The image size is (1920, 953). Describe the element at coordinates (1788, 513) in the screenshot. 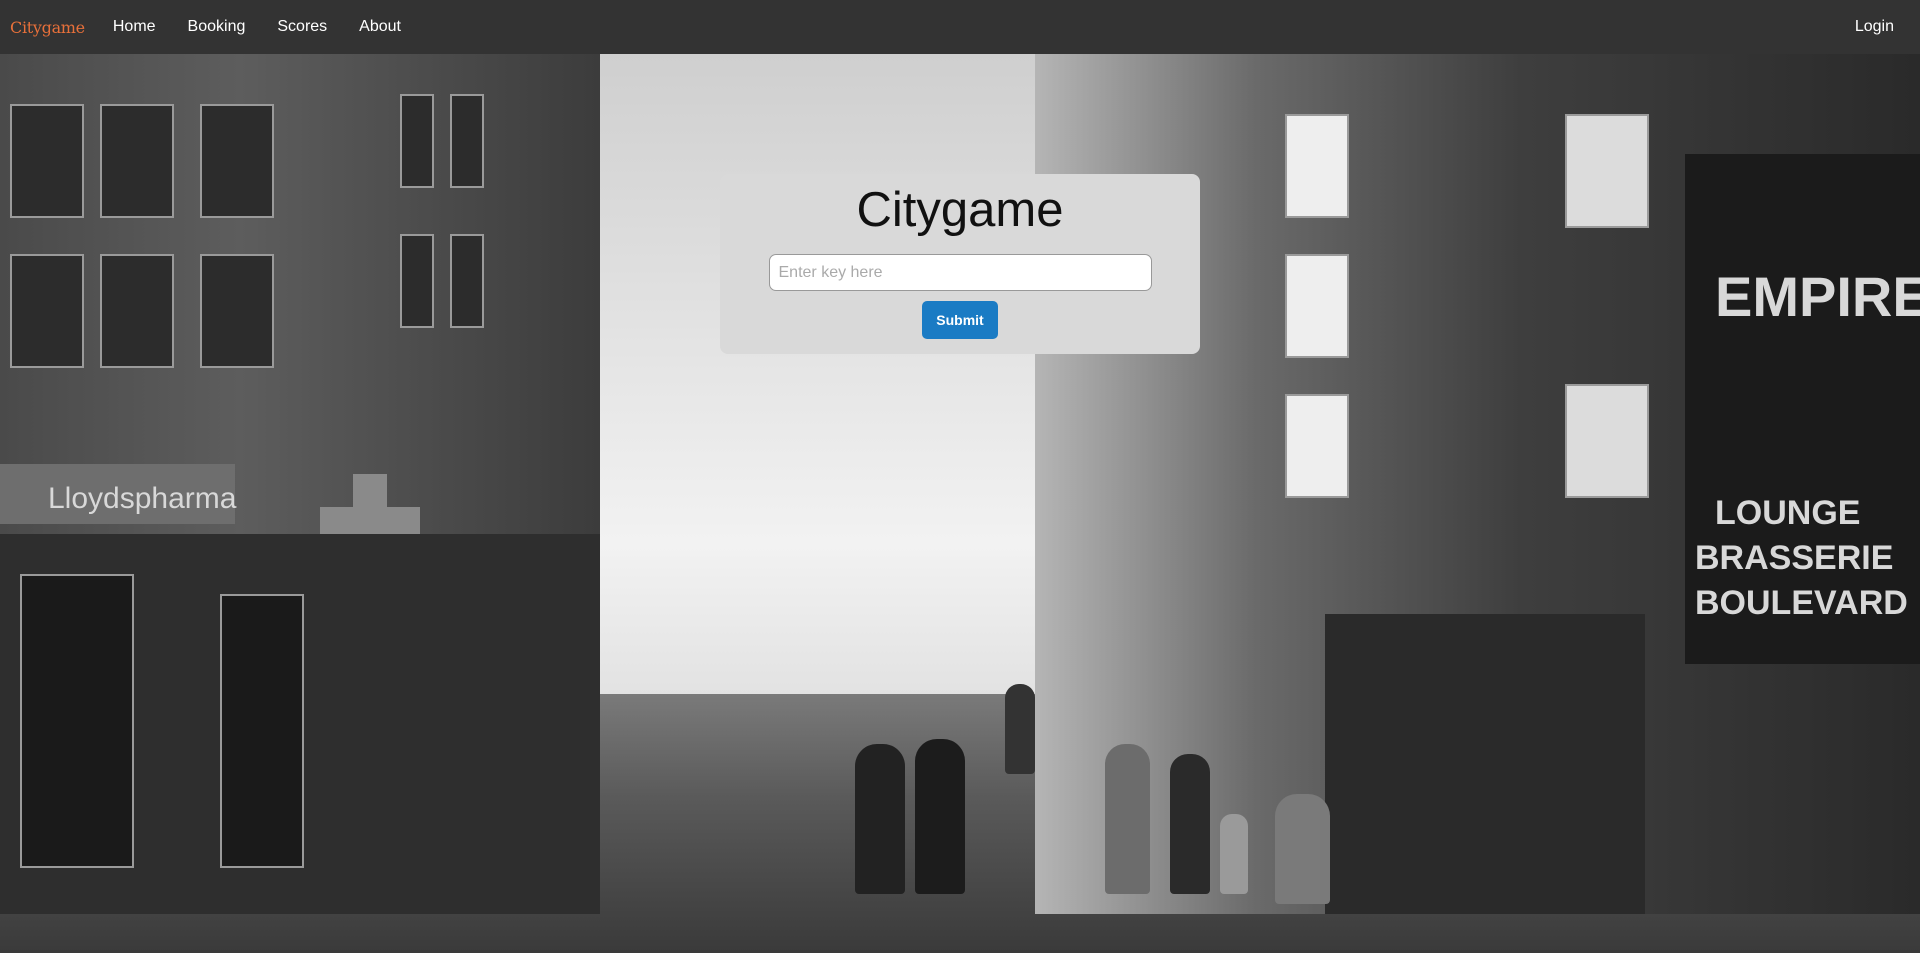

I see `sign-lounge: LOUNGE` at that location.